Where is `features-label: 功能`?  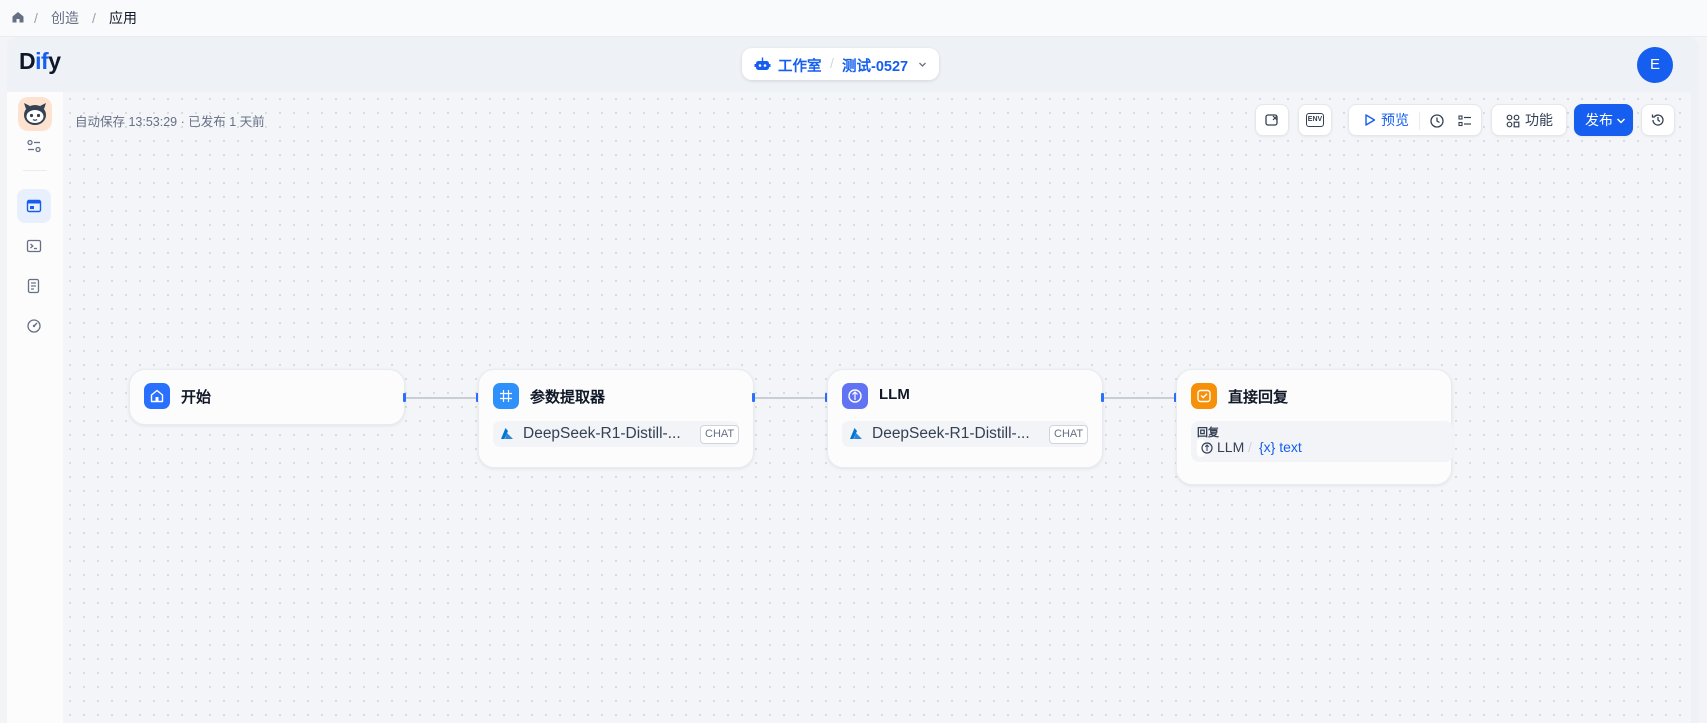 features-label: 功能 is located at coordinates (1539, 120).